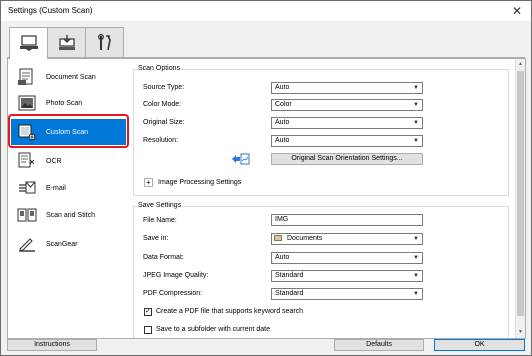 The image size is (532, 356). Describe the element at coordinates (199, 182) in the screenshot. I see `image-processing-label: Image Processing Settings` at that location.